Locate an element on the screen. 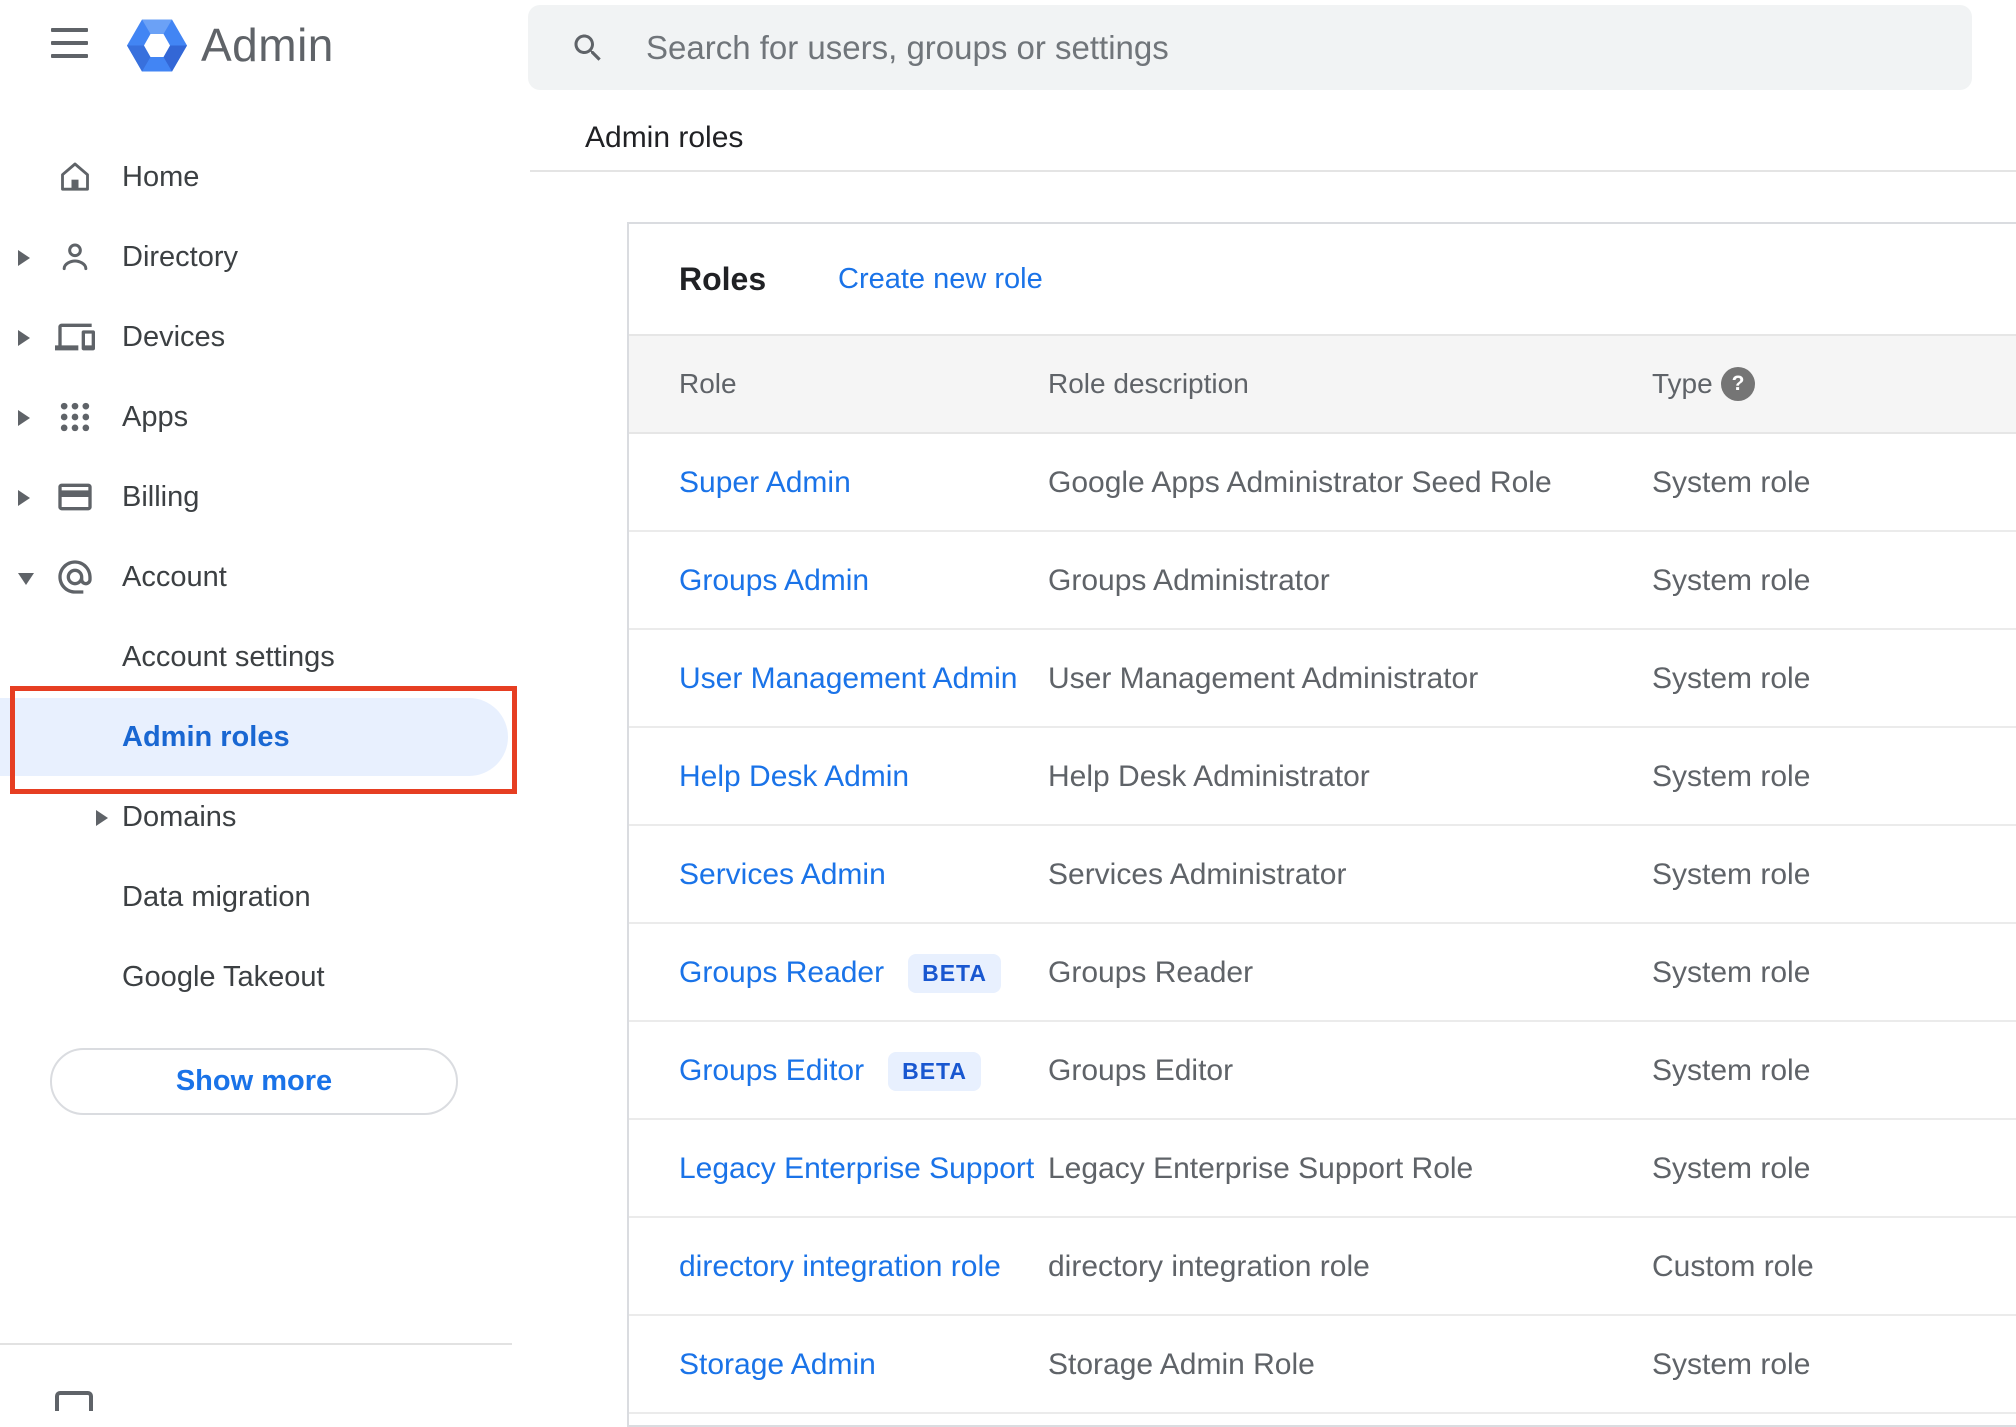  menu-hamburger-icon is located at coordinates (69, 43).